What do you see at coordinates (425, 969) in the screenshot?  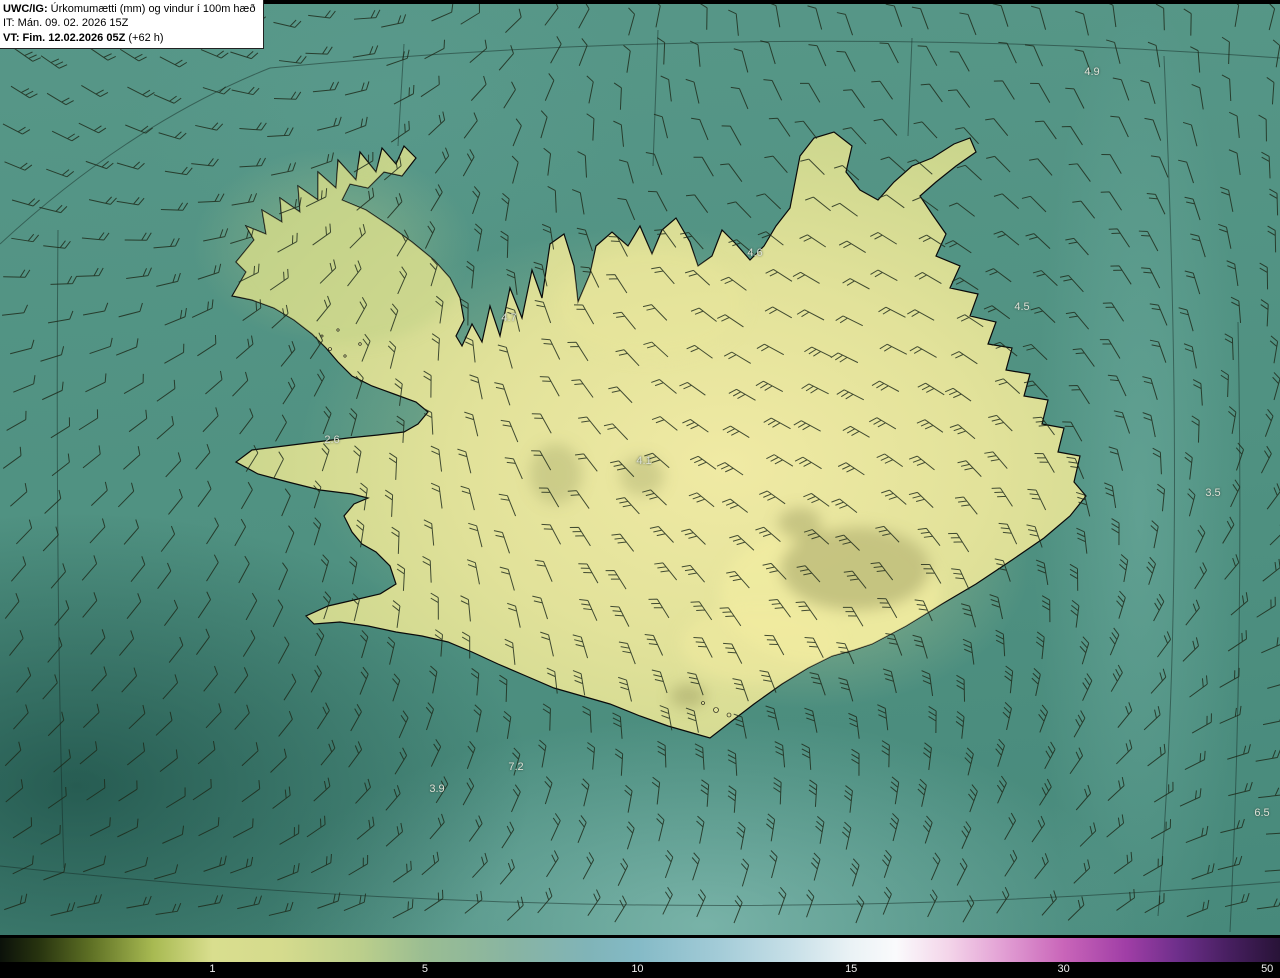 I see `colorbar-tick: 5` at bounding box center [425, 969].